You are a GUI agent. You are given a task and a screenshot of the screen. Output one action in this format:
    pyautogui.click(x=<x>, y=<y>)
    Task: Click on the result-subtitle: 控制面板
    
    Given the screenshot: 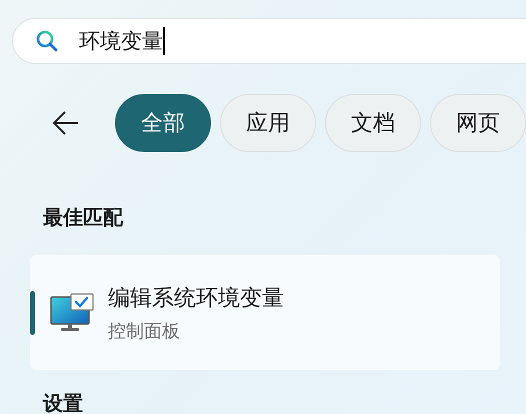 What is the action you would take?
    pyautogui.click(x=144, y=331)
    